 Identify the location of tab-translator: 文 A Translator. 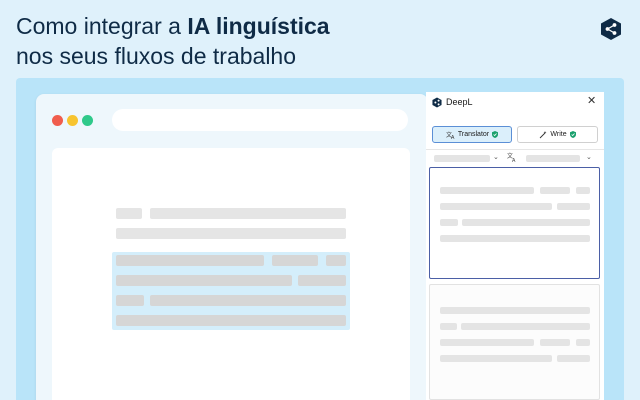
(472, 134).